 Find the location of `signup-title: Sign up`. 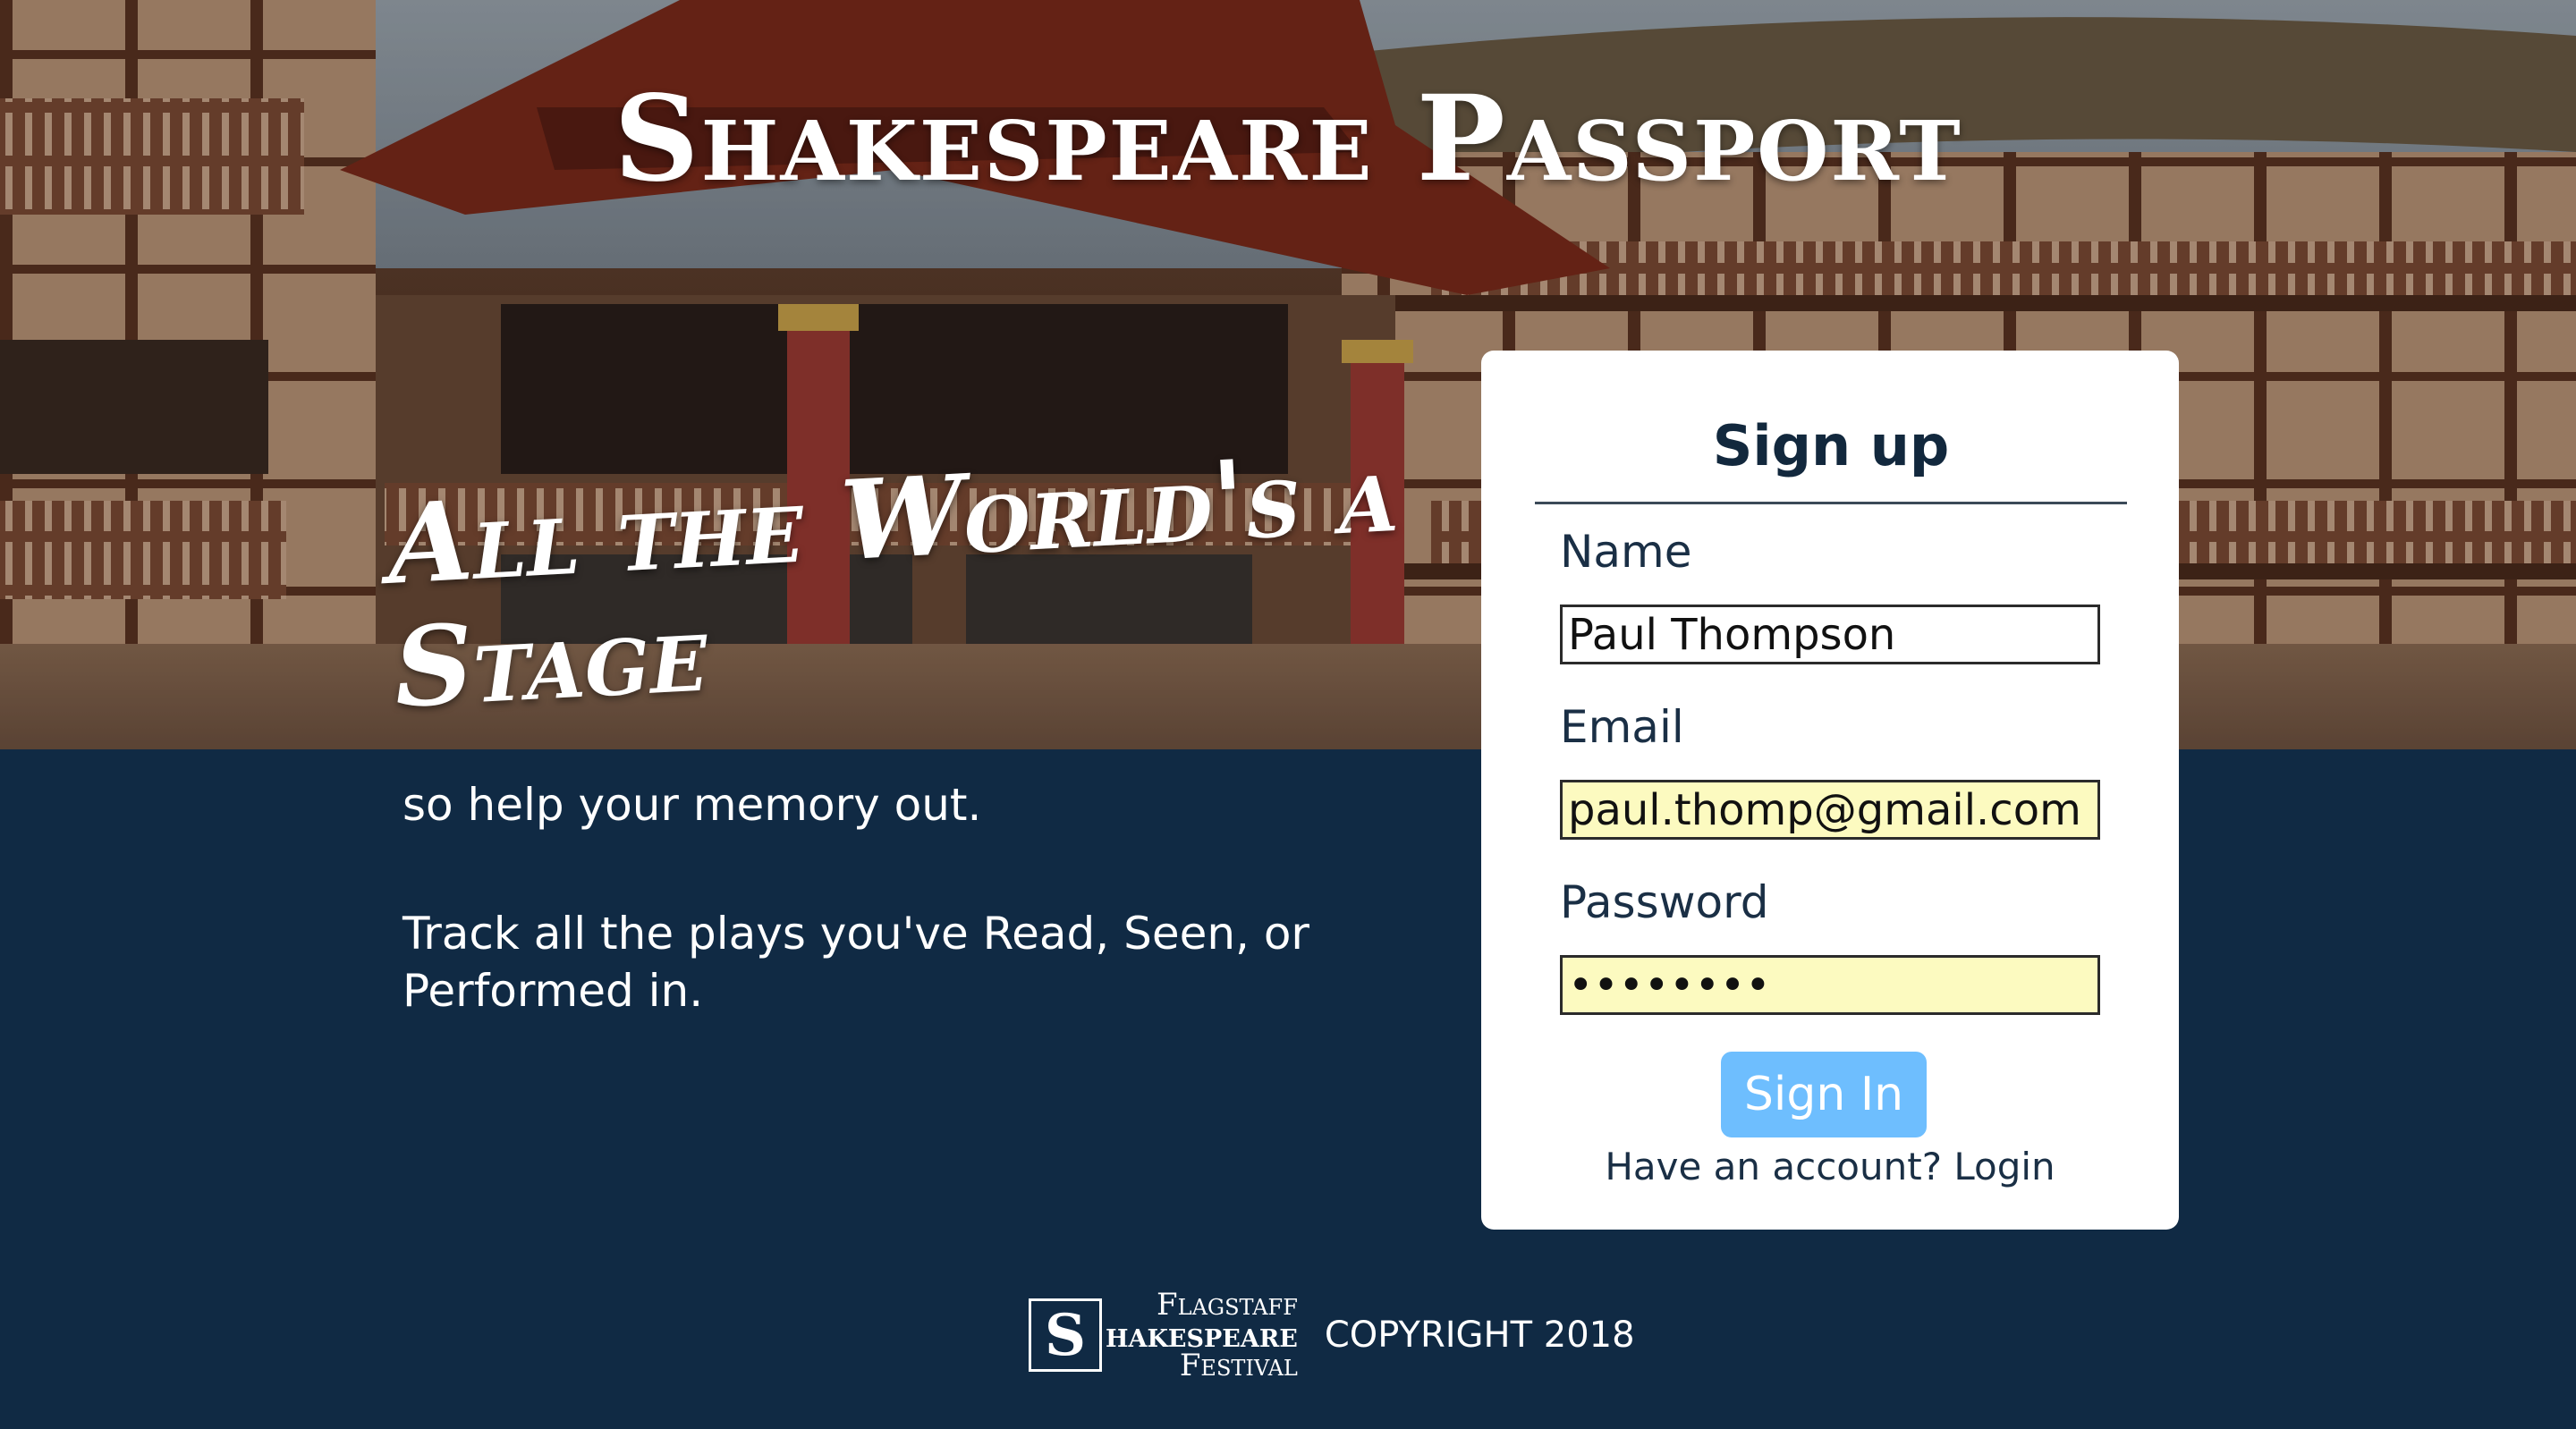

signup-title: Sign up is located at coordinates (1831, 459).